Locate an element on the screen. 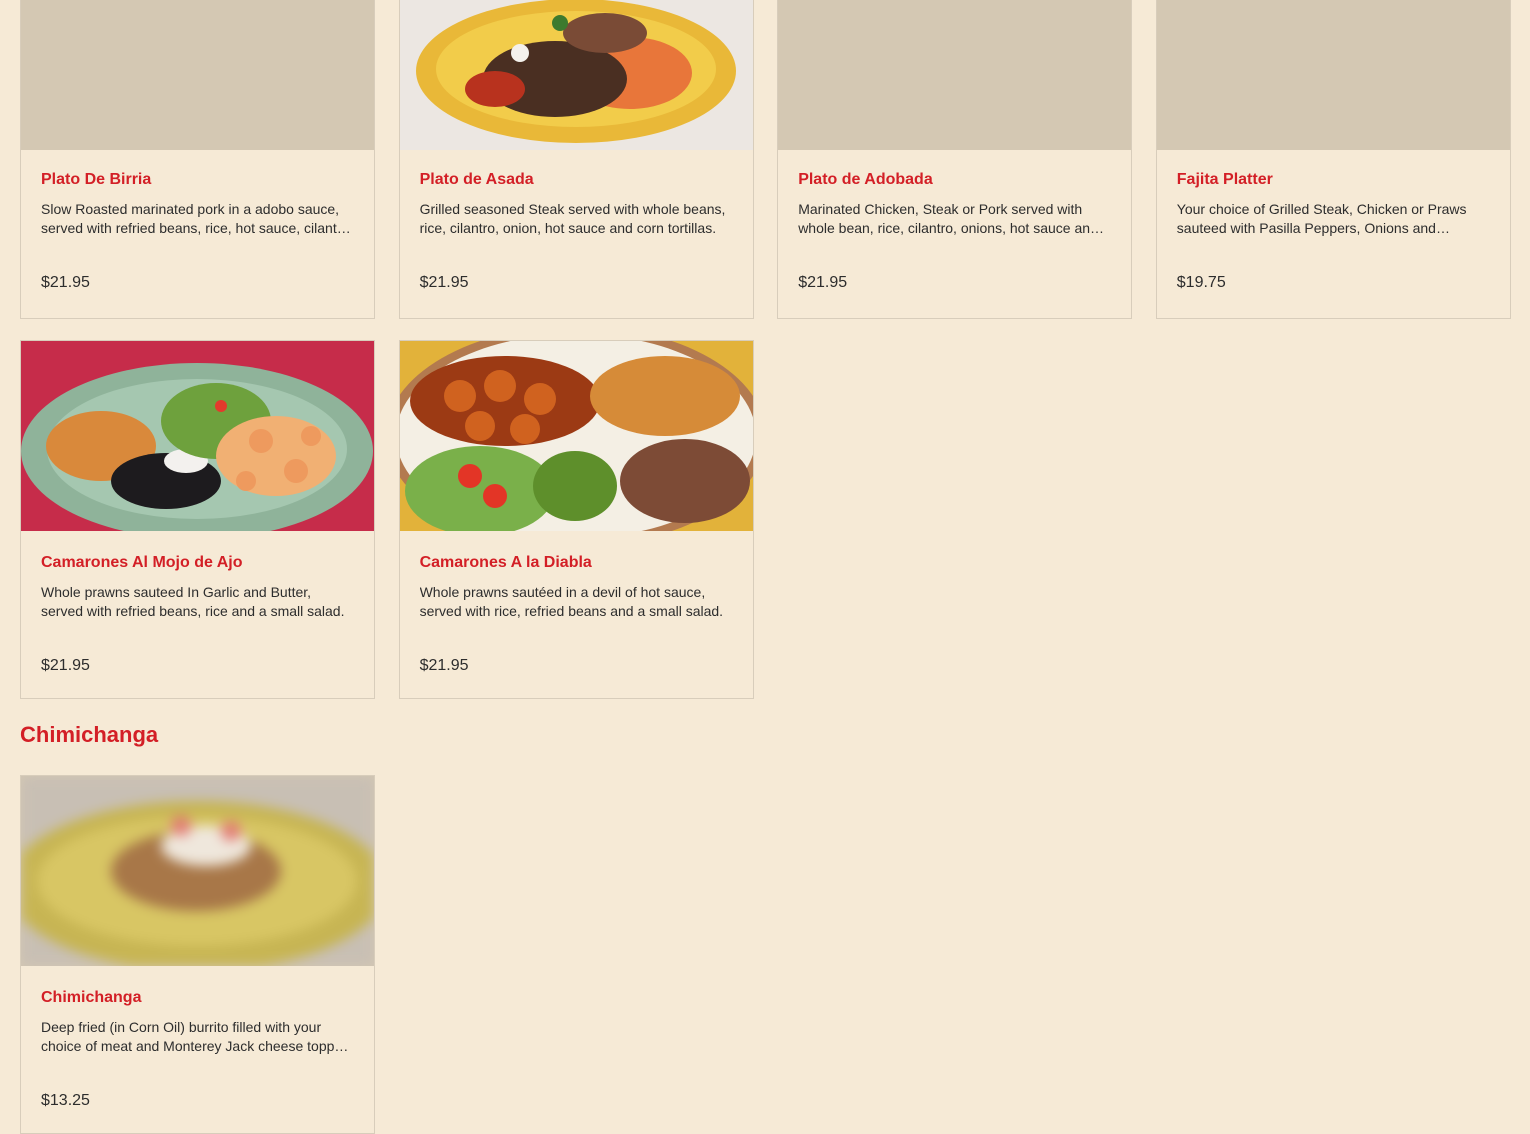  menu-item-title: Chimichanga is located at coordinates (91, 997).